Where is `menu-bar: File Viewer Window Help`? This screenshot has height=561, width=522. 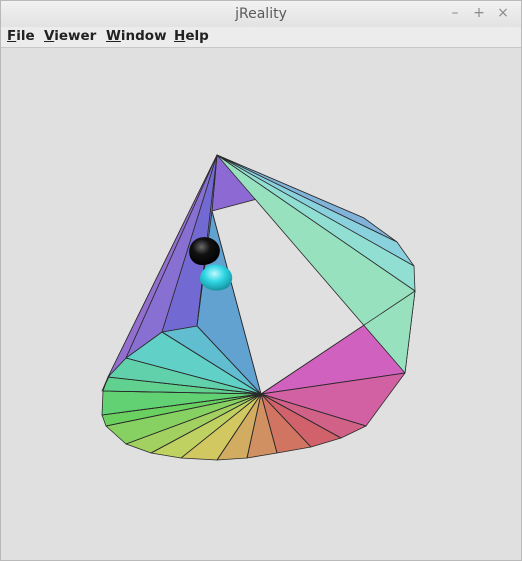
menu-bar: File Viewer Window Help is located at coordinates (261, 37).